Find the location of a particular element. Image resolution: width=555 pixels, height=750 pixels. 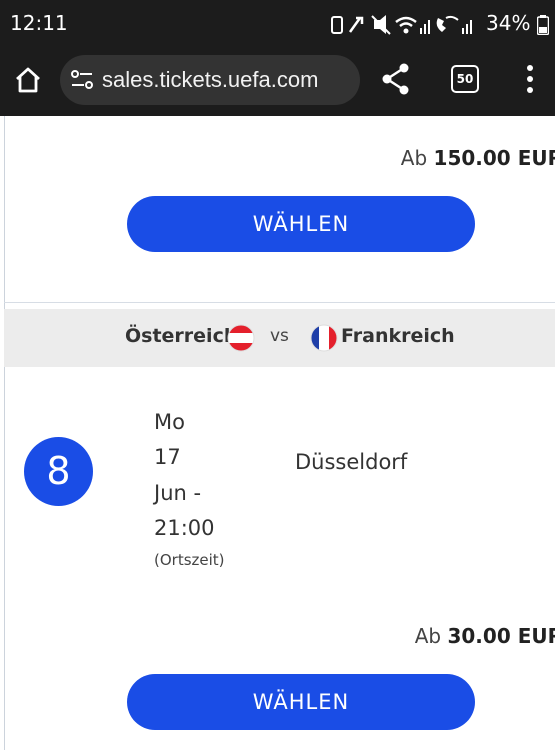

url-text: sales.tickets.uefa.com is located at coordinates (210, 79).